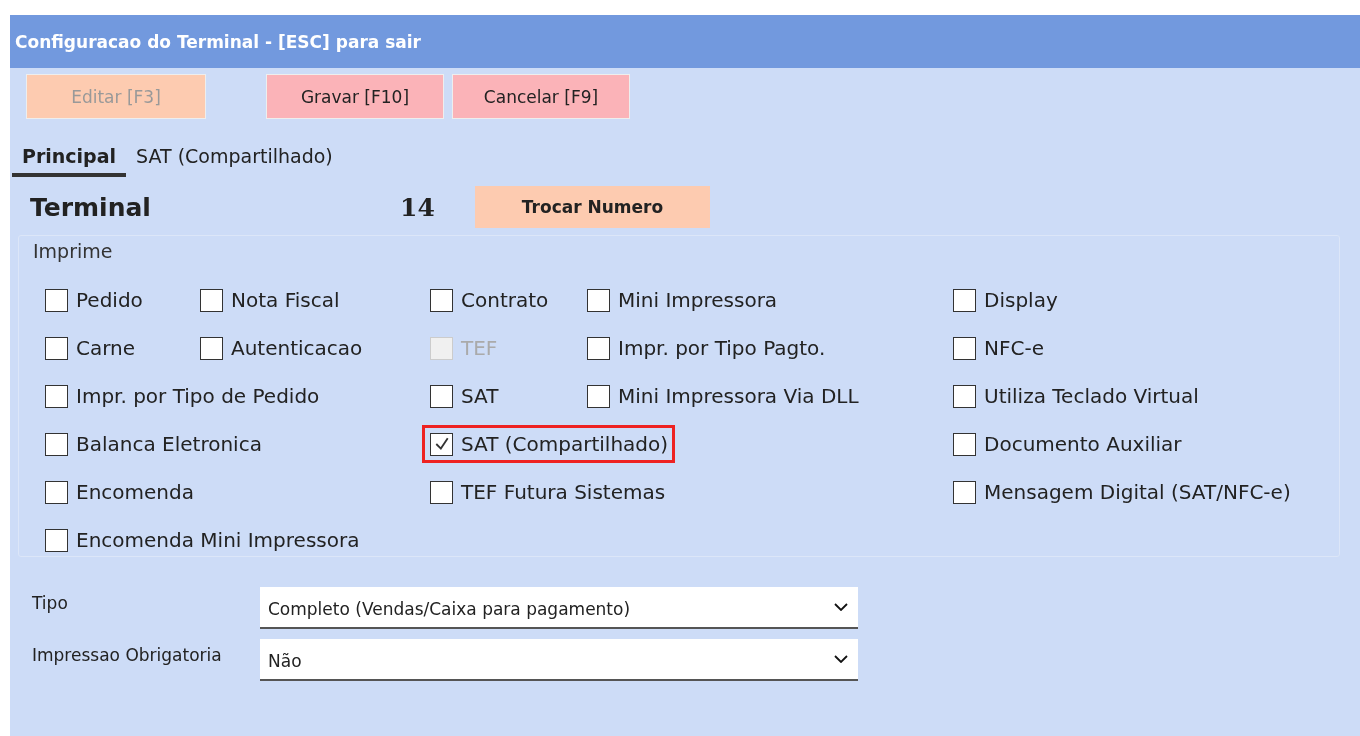  What do you see at coordinates (218, 41) in the screenshot?
I see `window-title: Configuracao do Terminal - [ESC] para sair` at bounding box center [218, 41].